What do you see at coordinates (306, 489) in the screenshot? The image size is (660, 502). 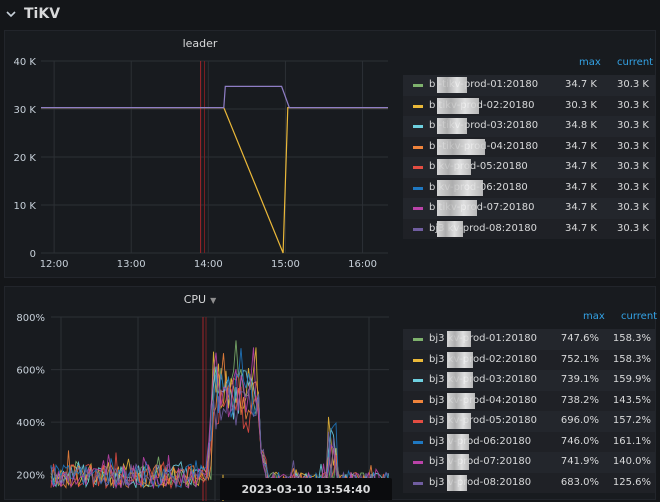 I see `time-tooltip: 2023-03-10 13:54:40` at bounding box center [306, 489].